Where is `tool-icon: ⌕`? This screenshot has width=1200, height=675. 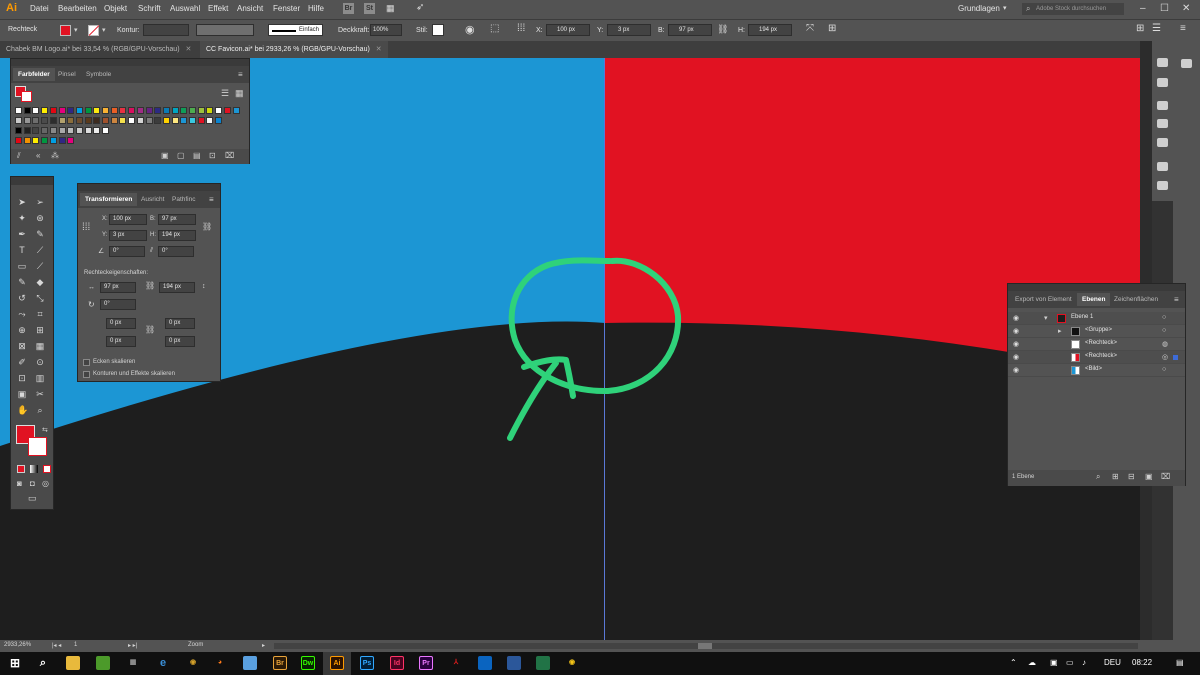 tool-icon: ⌕ is located at coordinates (40, 410).